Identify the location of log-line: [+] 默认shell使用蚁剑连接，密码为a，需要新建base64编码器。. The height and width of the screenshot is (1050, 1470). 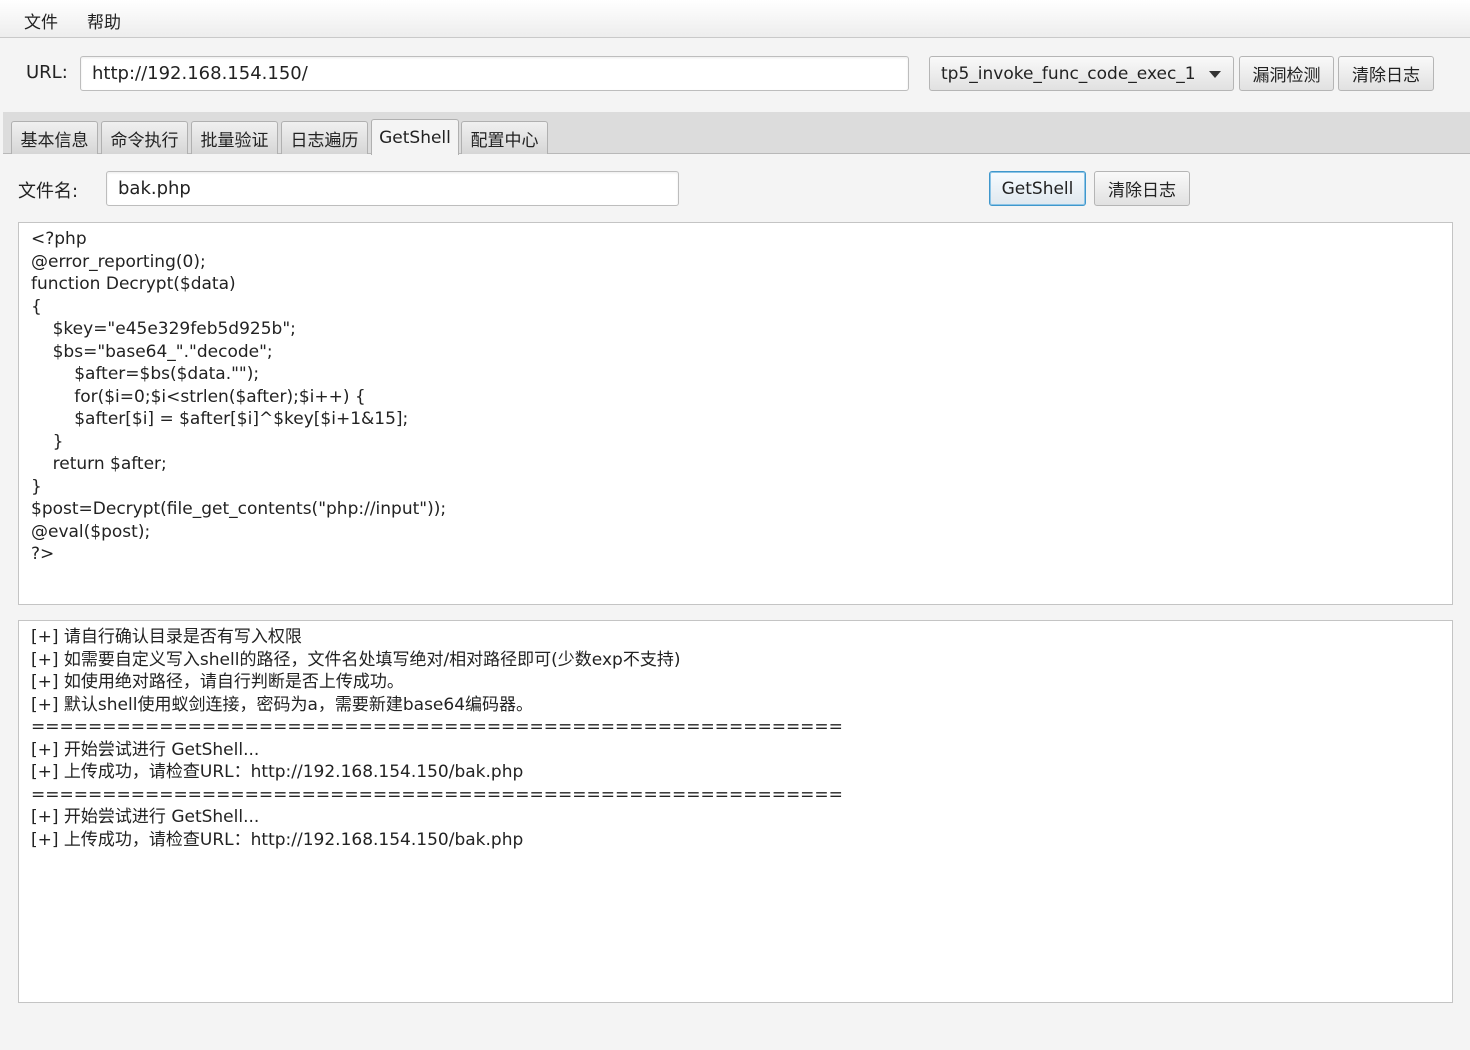
(282, 704).